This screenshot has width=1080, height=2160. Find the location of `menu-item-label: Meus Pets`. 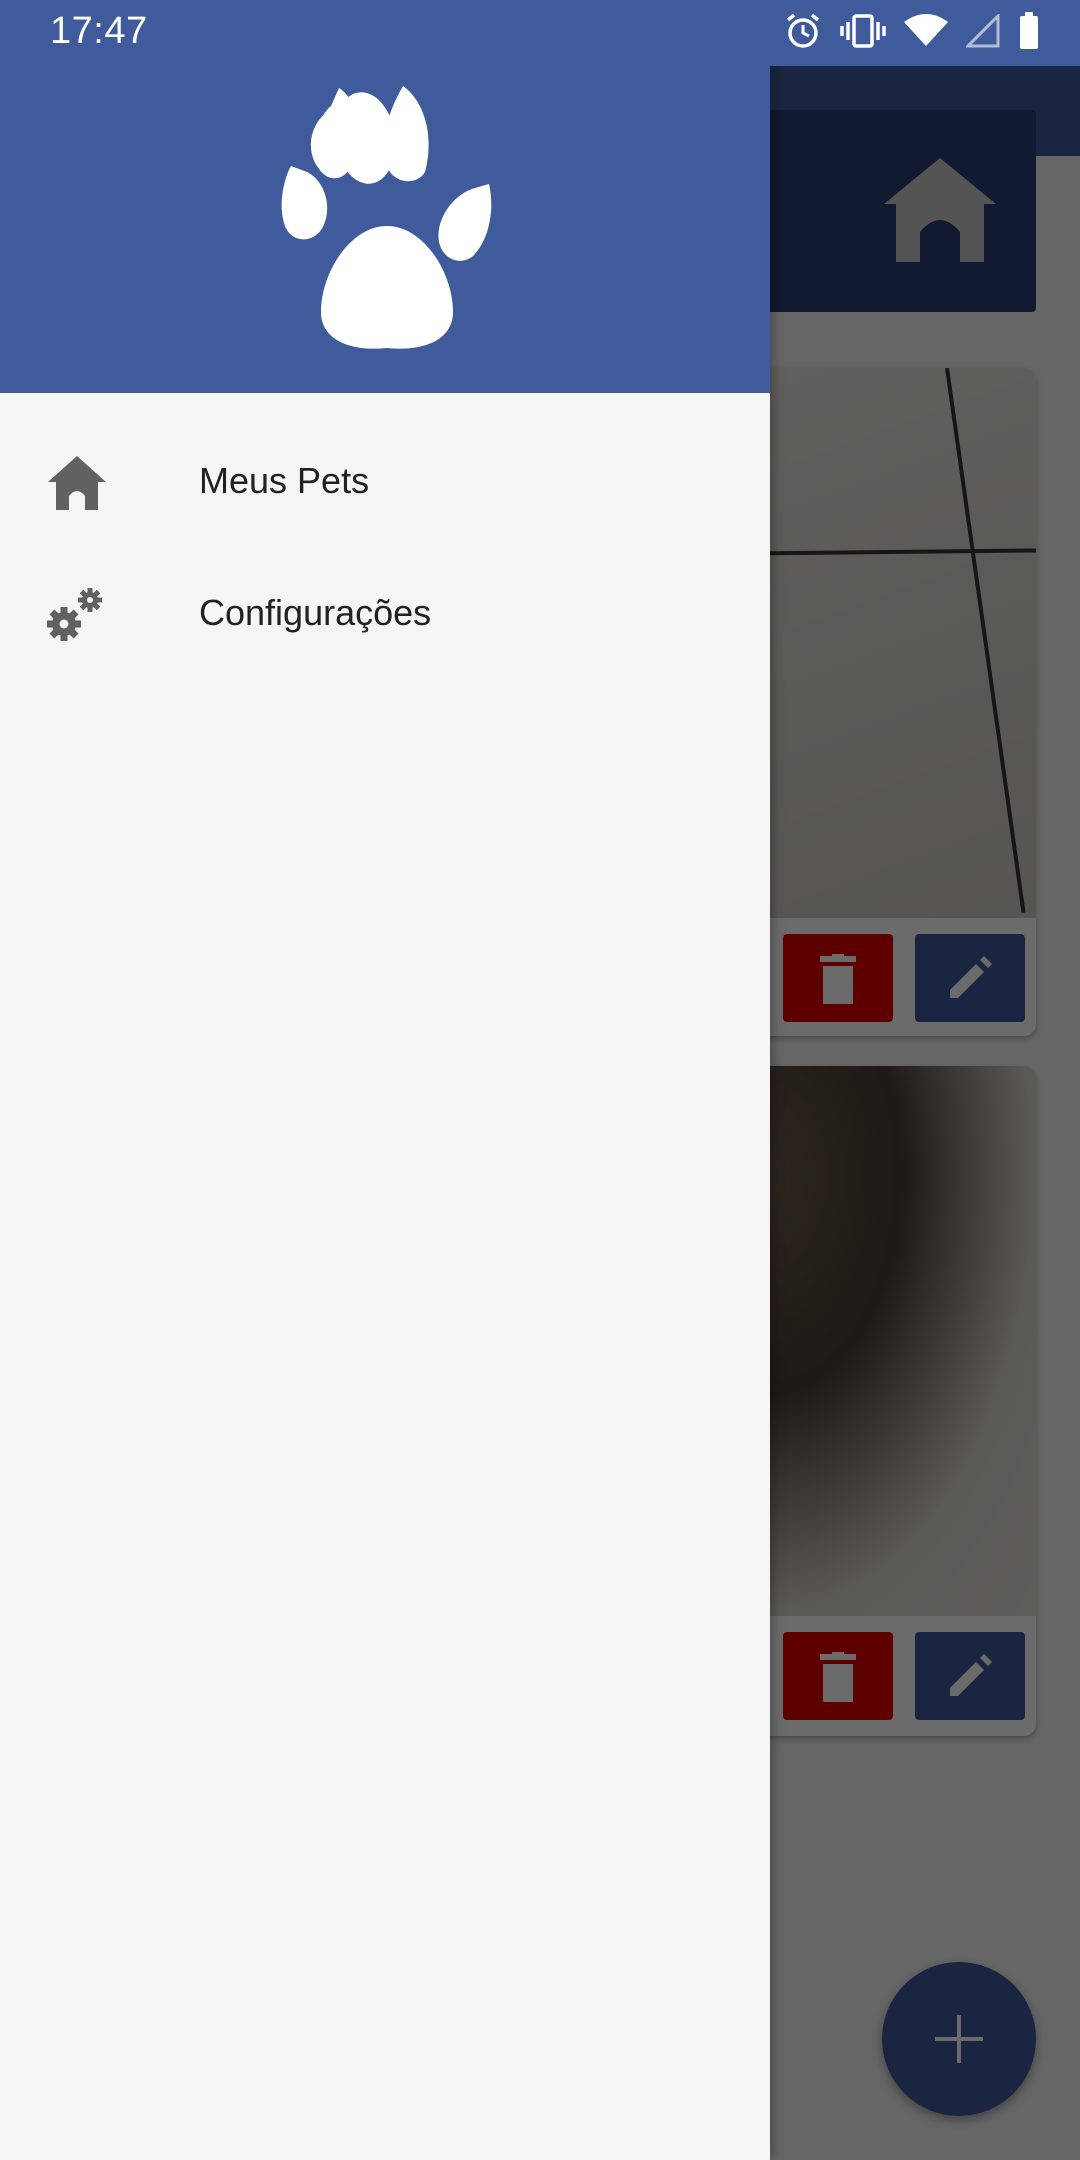

menu-item-label: Meus Pets is located at coordinates (284, 480).